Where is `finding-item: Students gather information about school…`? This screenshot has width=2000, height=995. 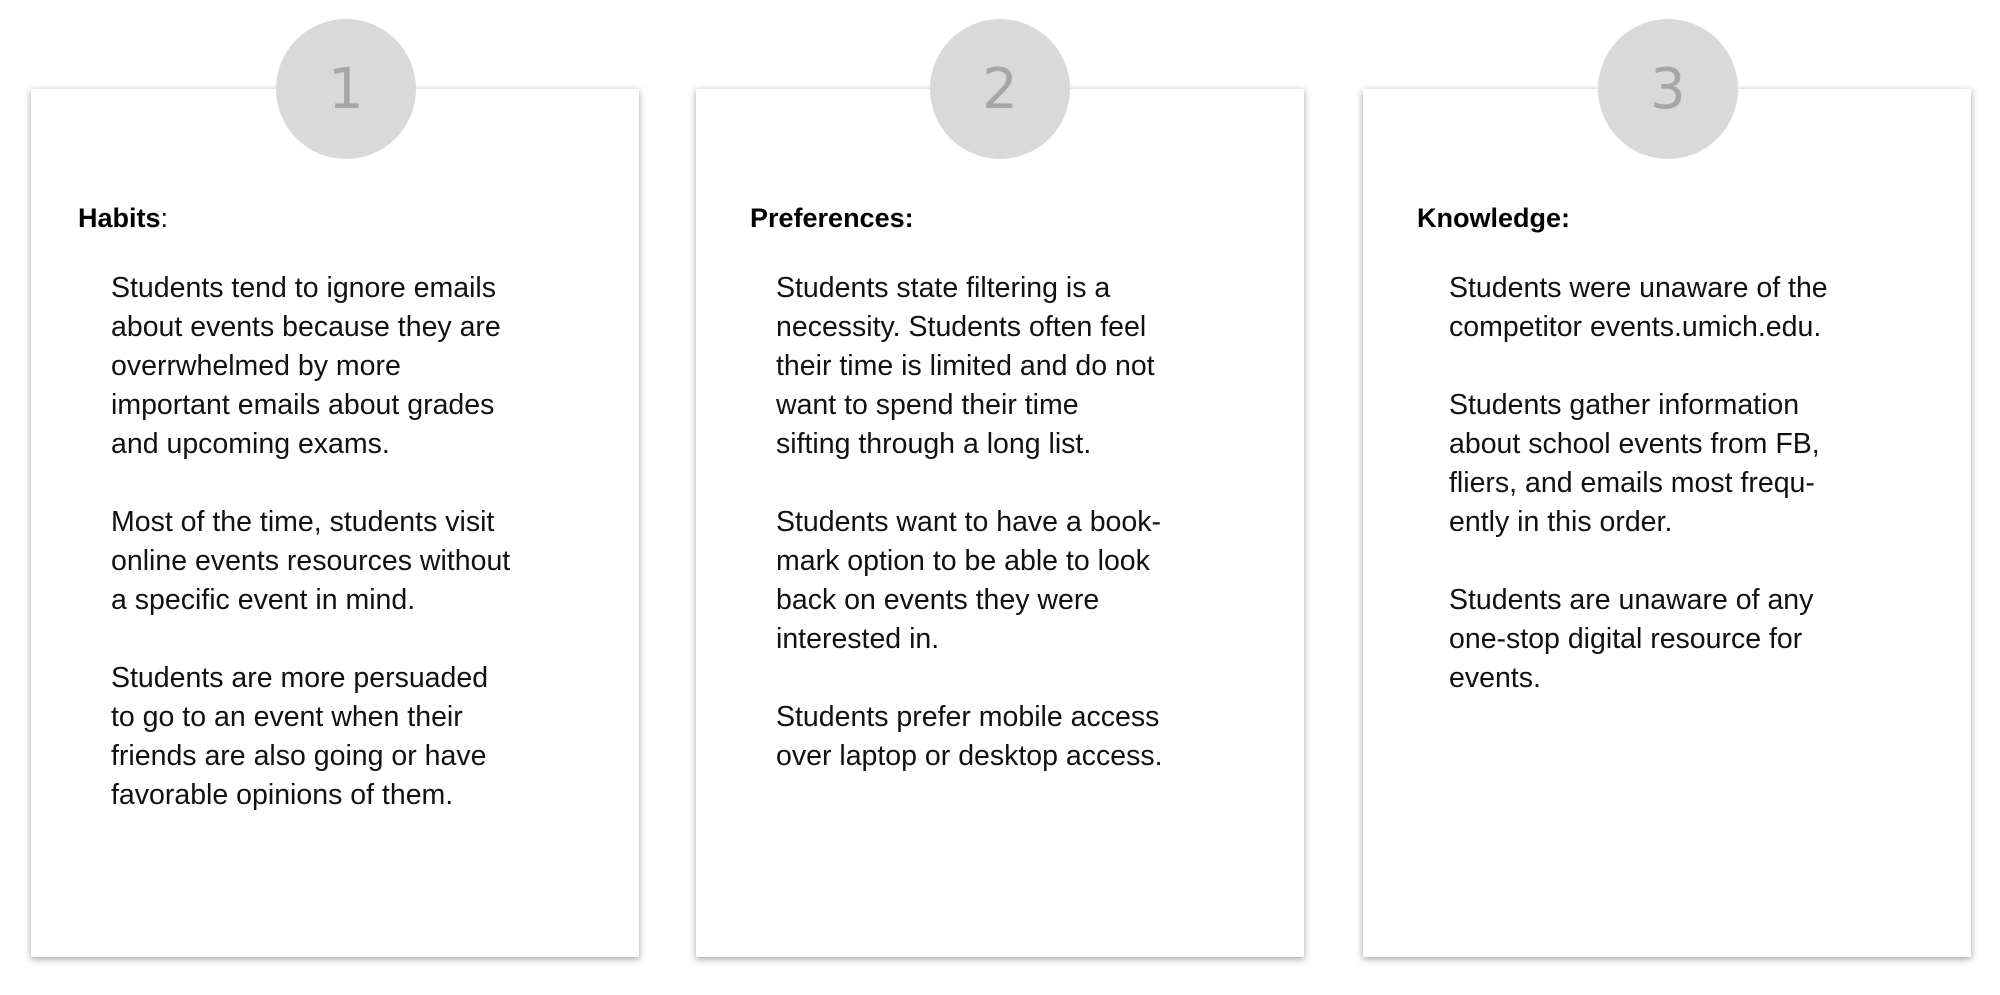
finding-item: Students gather information about school… is located at coordinates (1634, 463).